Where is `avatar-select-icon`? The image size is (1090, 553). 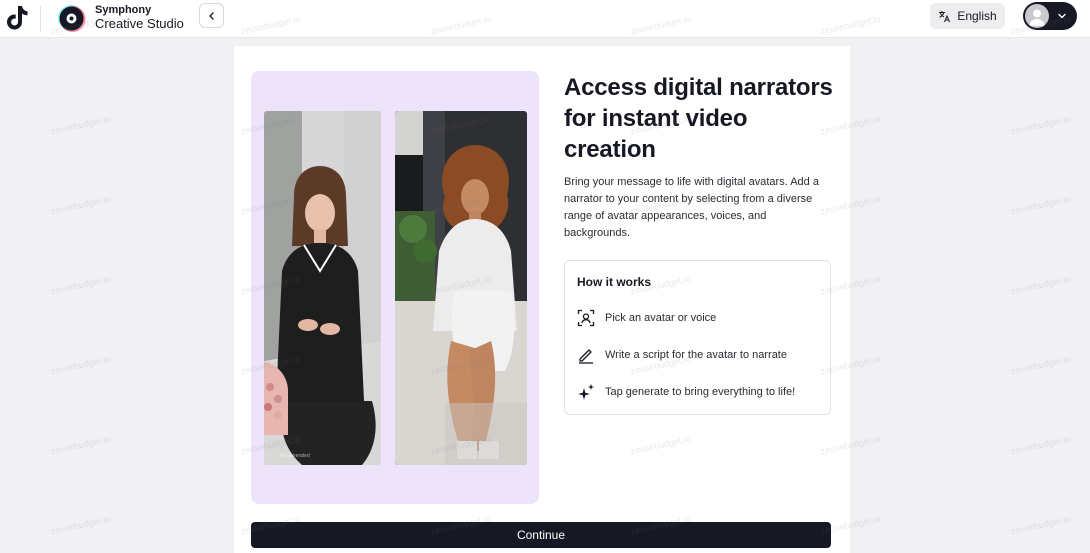
avatar-select-icon is located at coordinates (586, 318).